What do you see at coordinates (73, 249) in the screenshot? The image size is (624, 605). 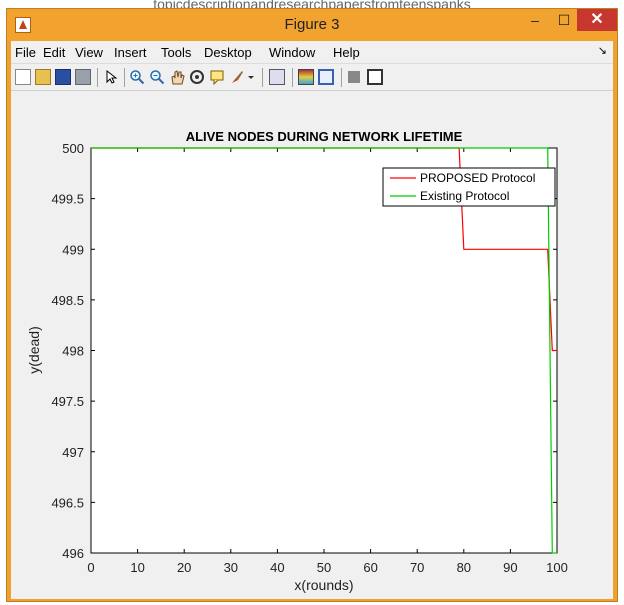 I see `y-tick-label: 499` at bounding box center [73, 249].